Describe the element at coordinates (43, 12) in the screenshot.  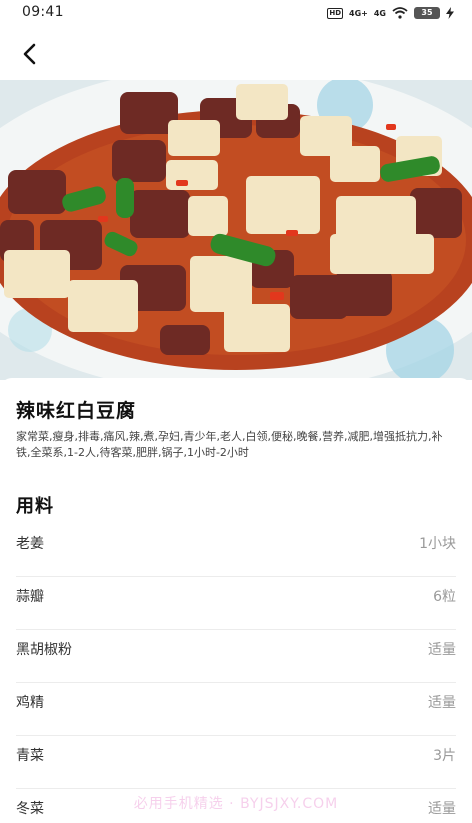
I see `status-time: 09:41` at that location.